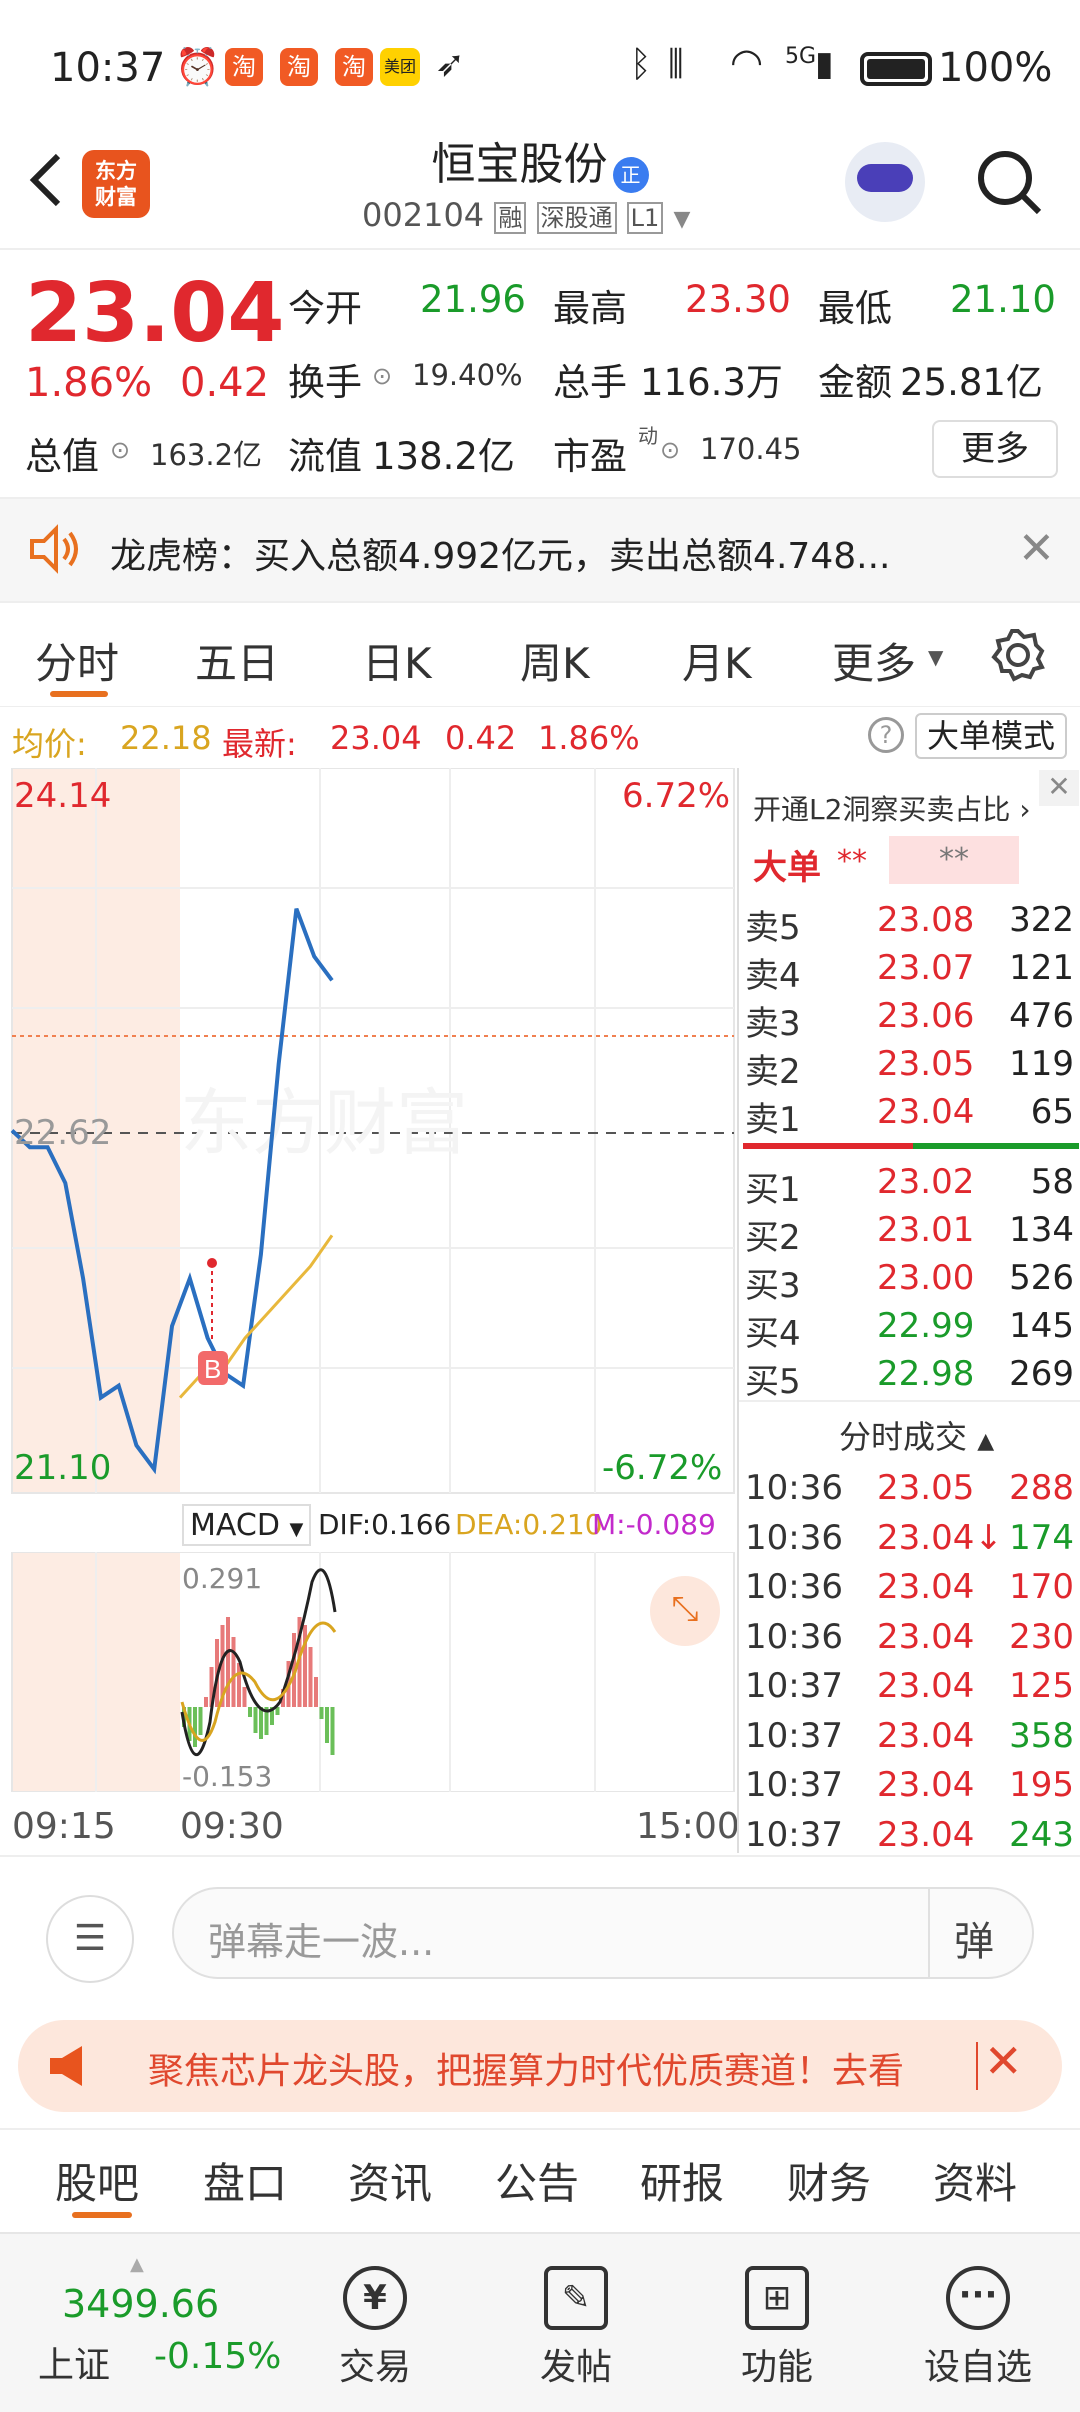 The image size is (1080, 2412). I want to click on current-price: 23.04, so click(155, 313).